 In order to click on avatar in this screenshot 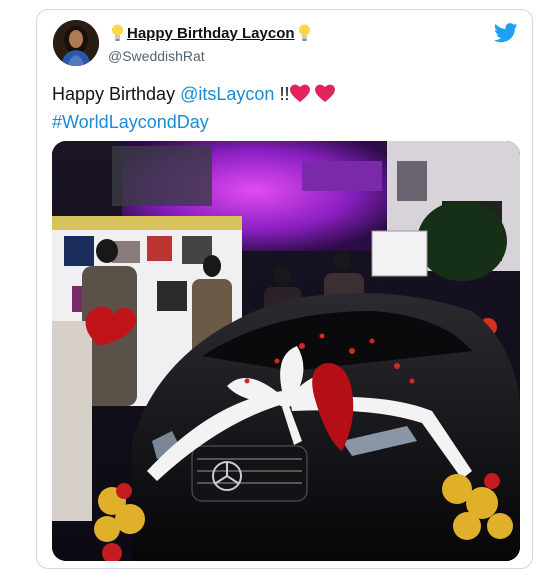, I will do `click(76, 43)`.